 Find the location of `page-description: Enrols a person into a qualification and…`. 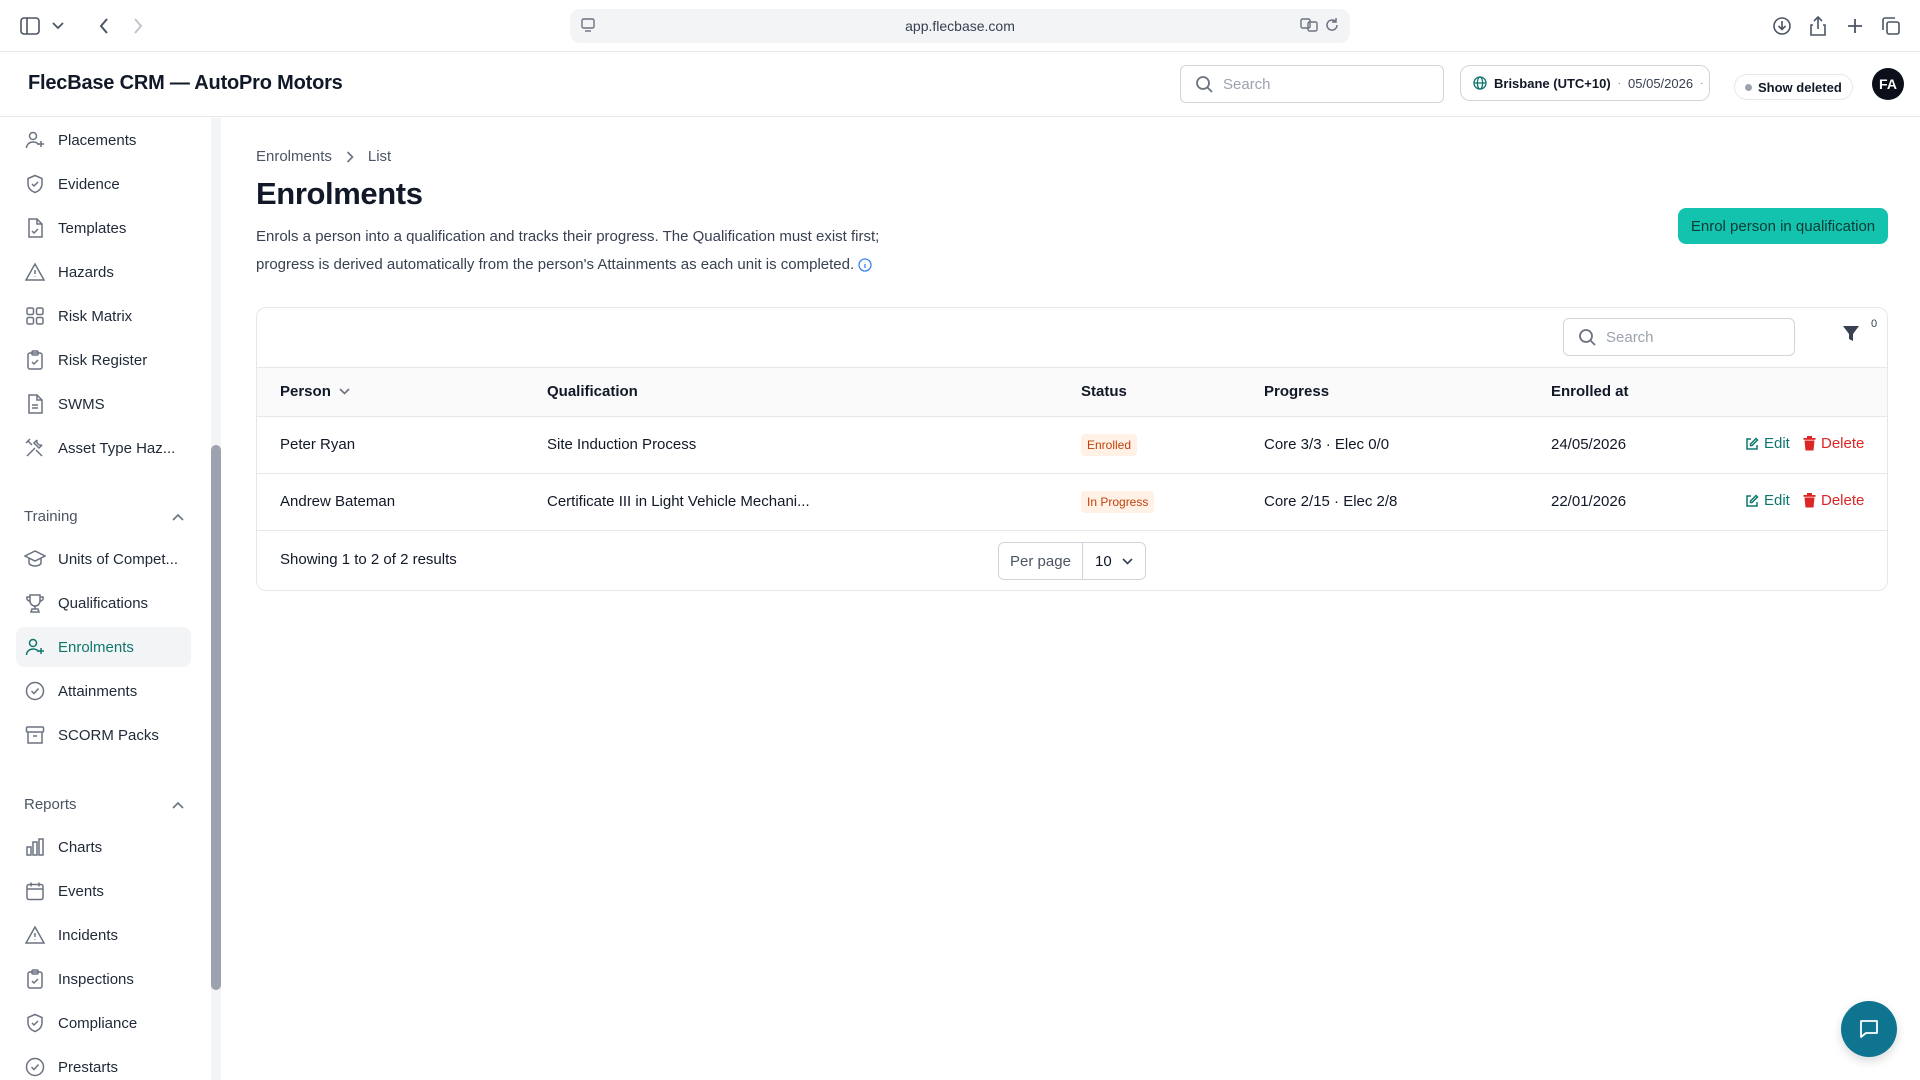

page-description: Enrols a person into a qualification and… is located at coordinates (596, 251).